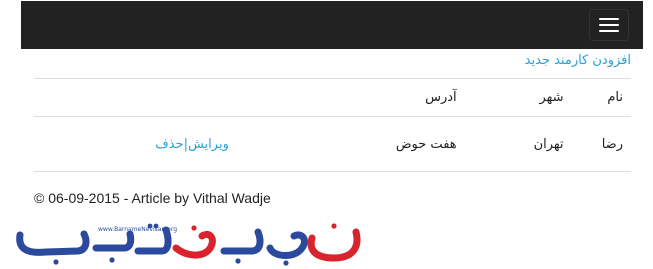  I want to click on cell-name: رضا, so click(601, 144).